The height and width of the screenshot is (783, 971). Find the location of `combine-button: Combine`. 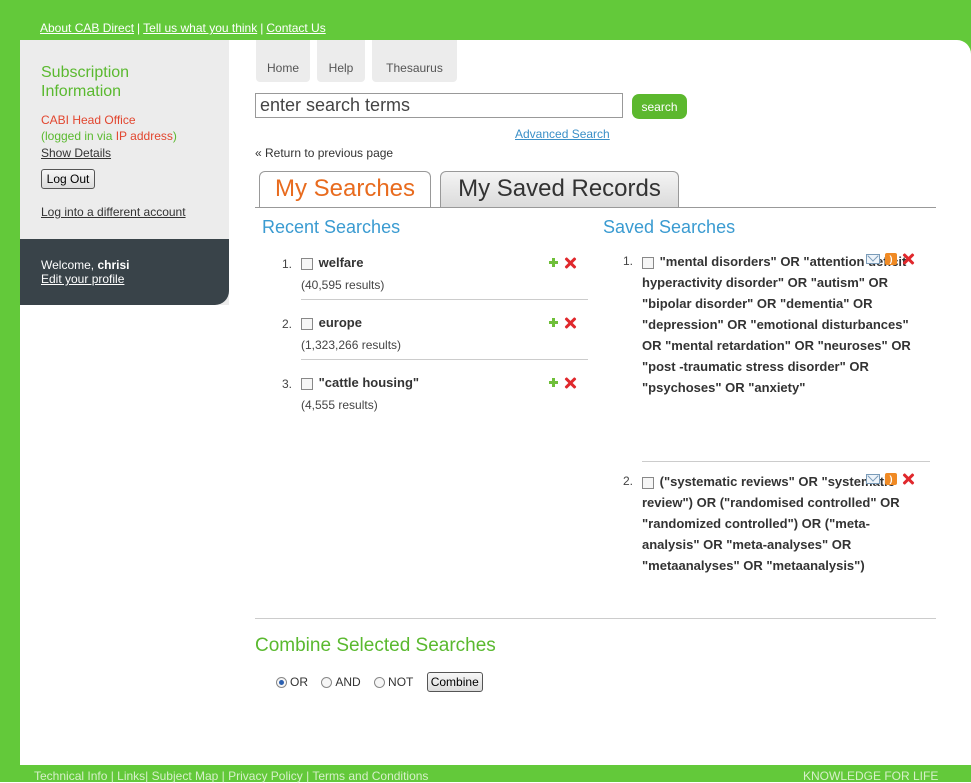

combine-button: Combine is located at coordinates (454, 682).